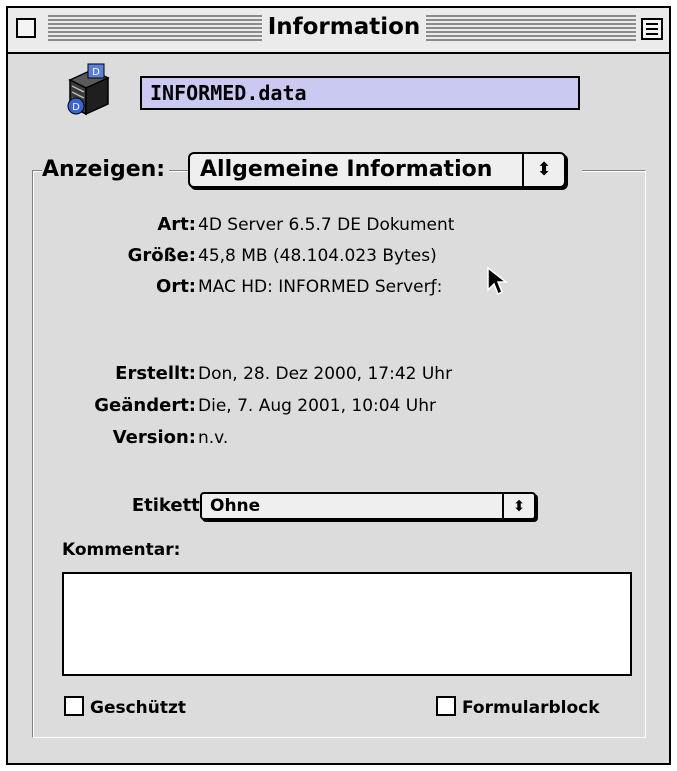 The image size is (677, 771). I want to click on window-title: Information, so click(344, 27).